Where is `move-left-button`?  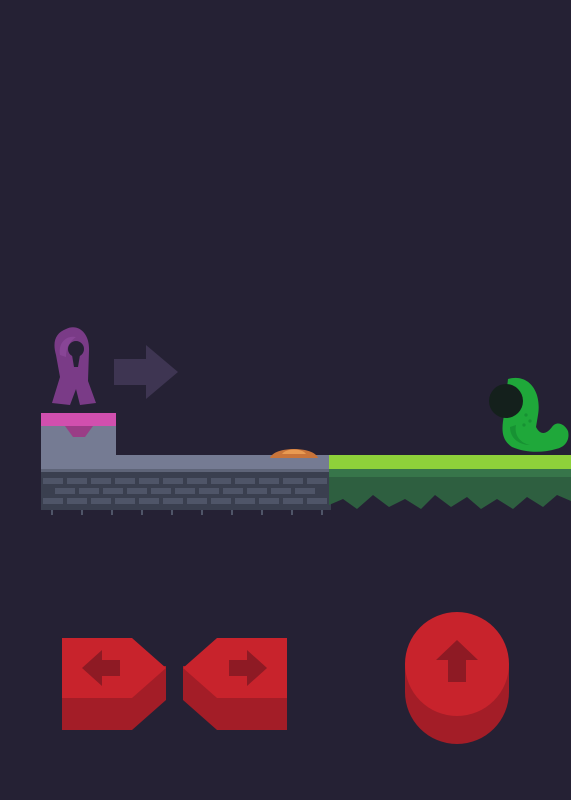 move-left-button is located at coordinates (114, 684).